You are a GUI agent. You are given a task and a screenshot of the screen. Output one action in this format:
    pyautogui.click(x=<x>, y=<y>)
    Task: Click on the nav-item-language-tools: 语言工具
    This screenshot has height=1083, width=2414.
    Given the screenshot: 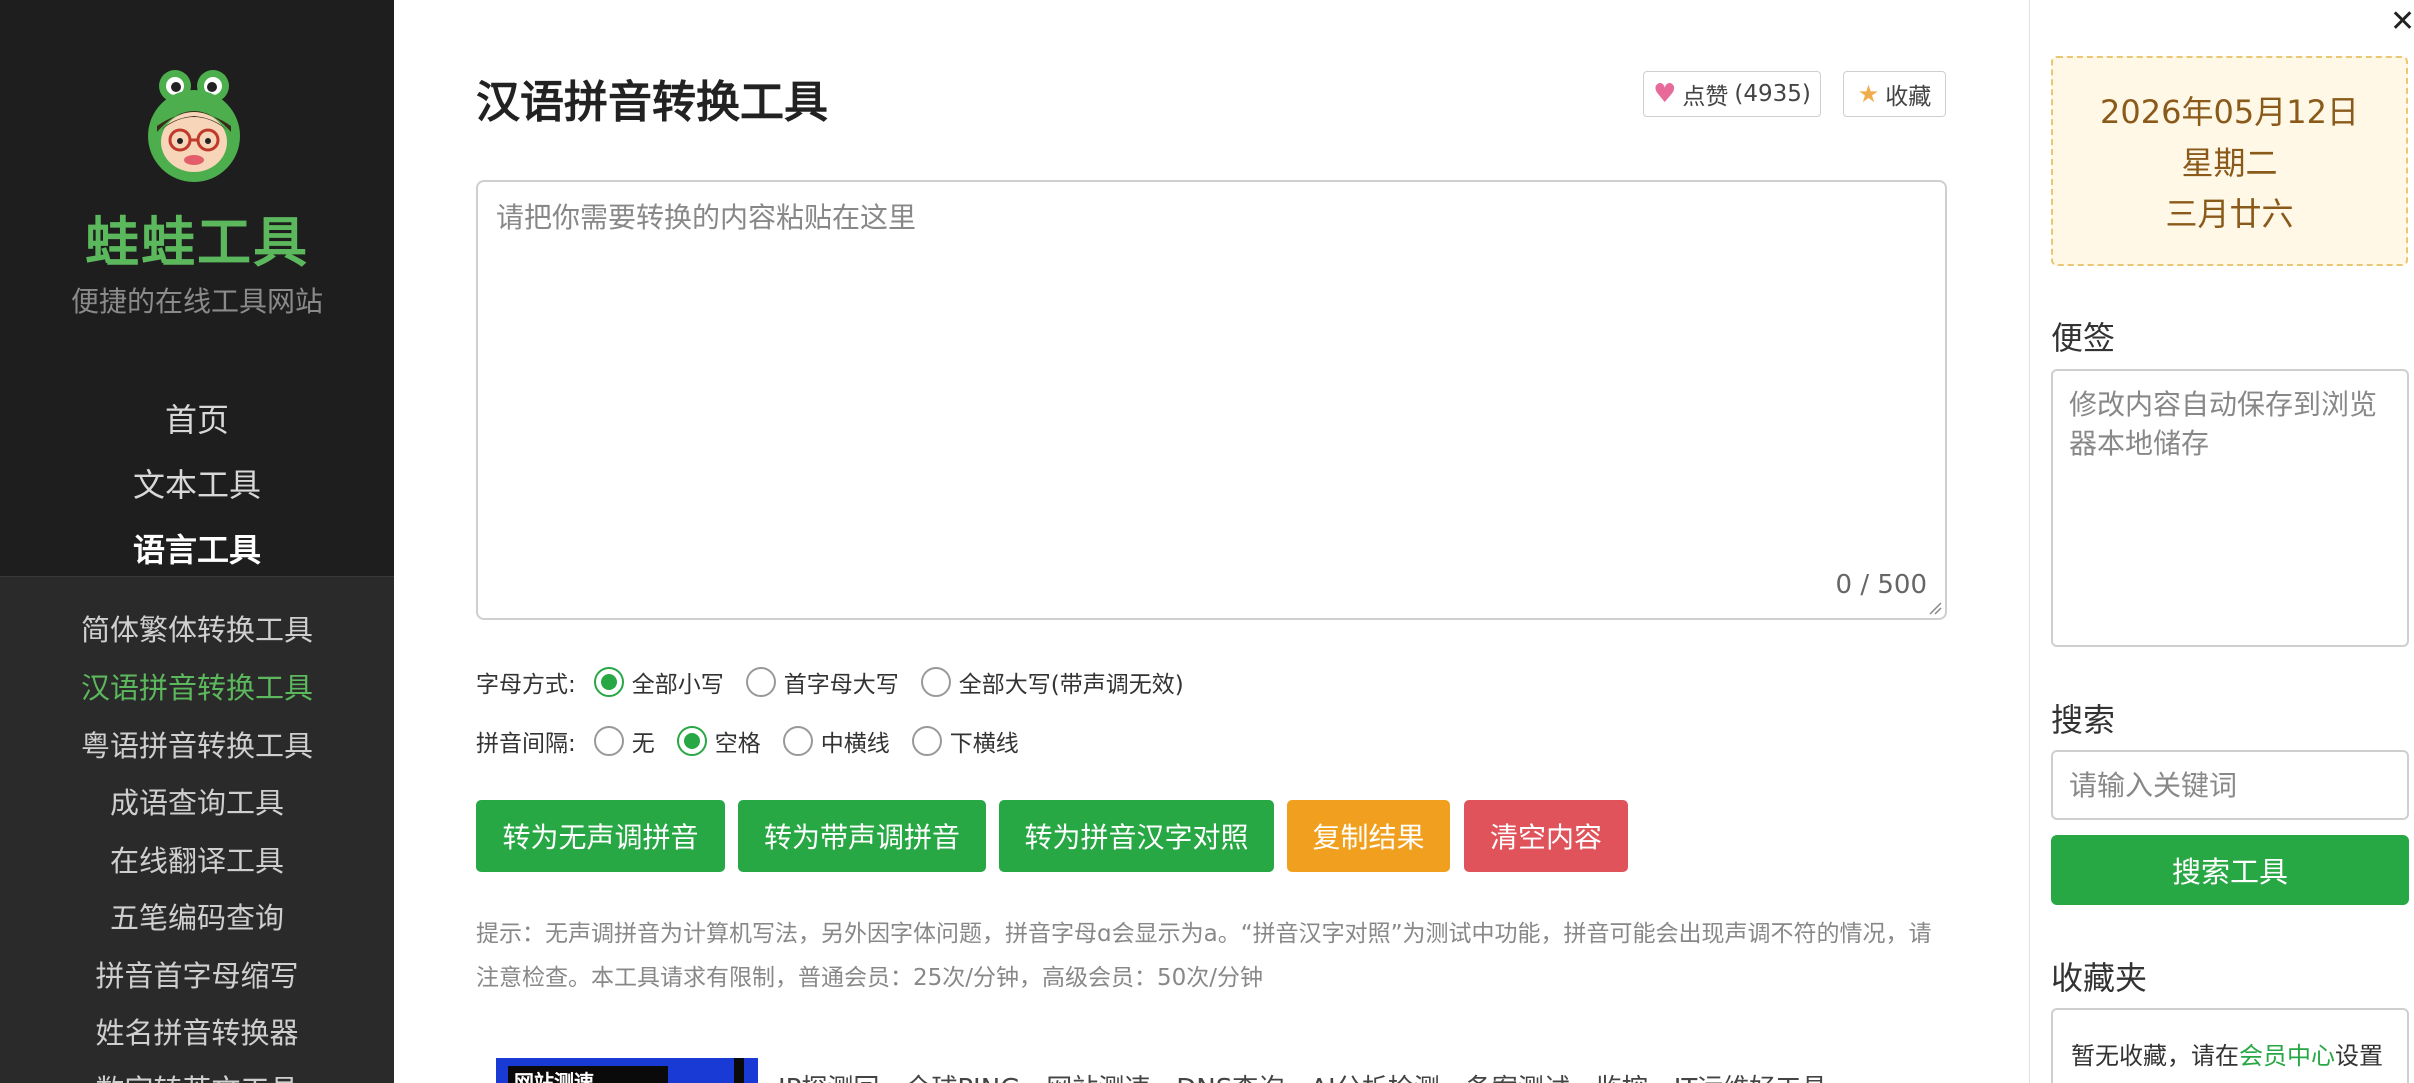 What is the action you would take?
    pyautogui.click(x=197, y=548)
    